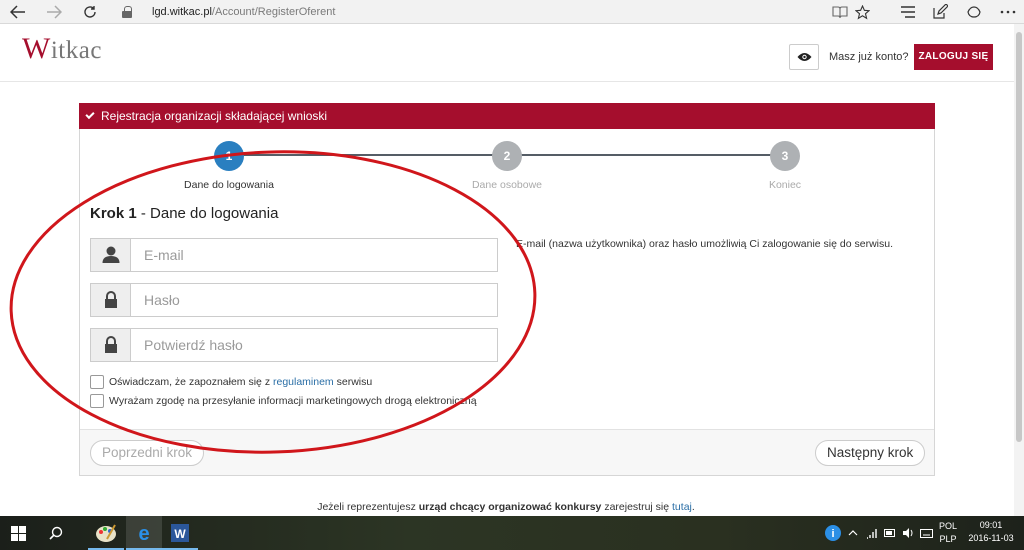 The image size is (1024, 550). What do you see at coordinates (353, 382) in the screenshot?
I see `terms-text-end: serwisu` at bounding box center [353, 382].